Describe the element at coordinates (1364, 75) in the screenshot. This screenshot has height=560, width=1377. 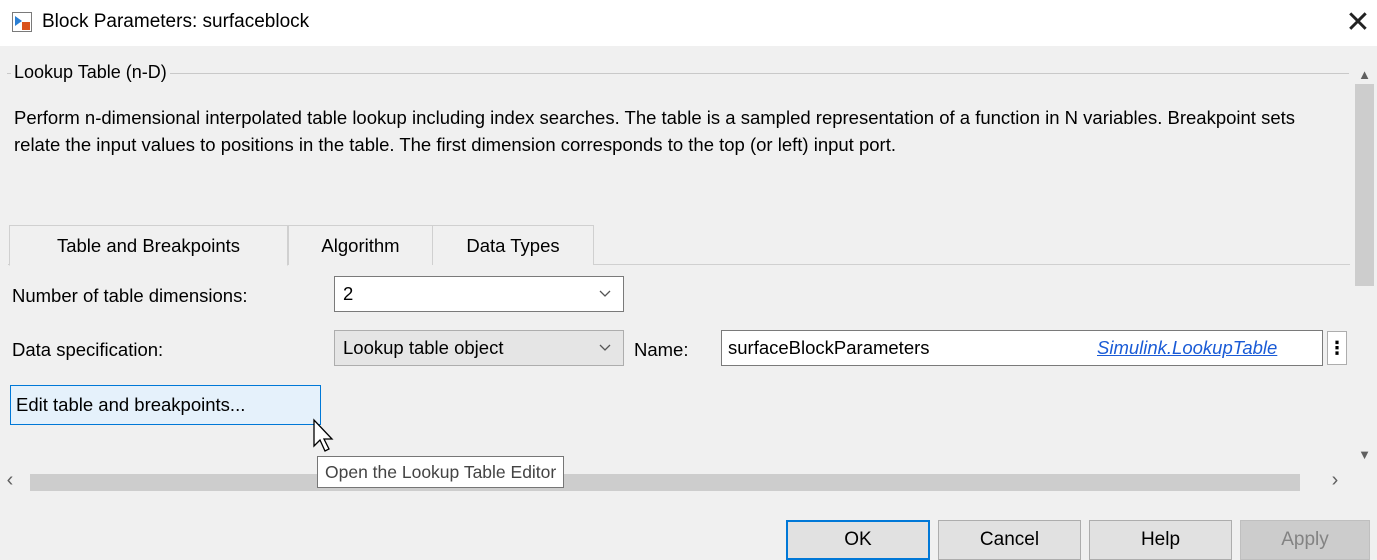
I see `scroll-up-icon: ▲` at that location.